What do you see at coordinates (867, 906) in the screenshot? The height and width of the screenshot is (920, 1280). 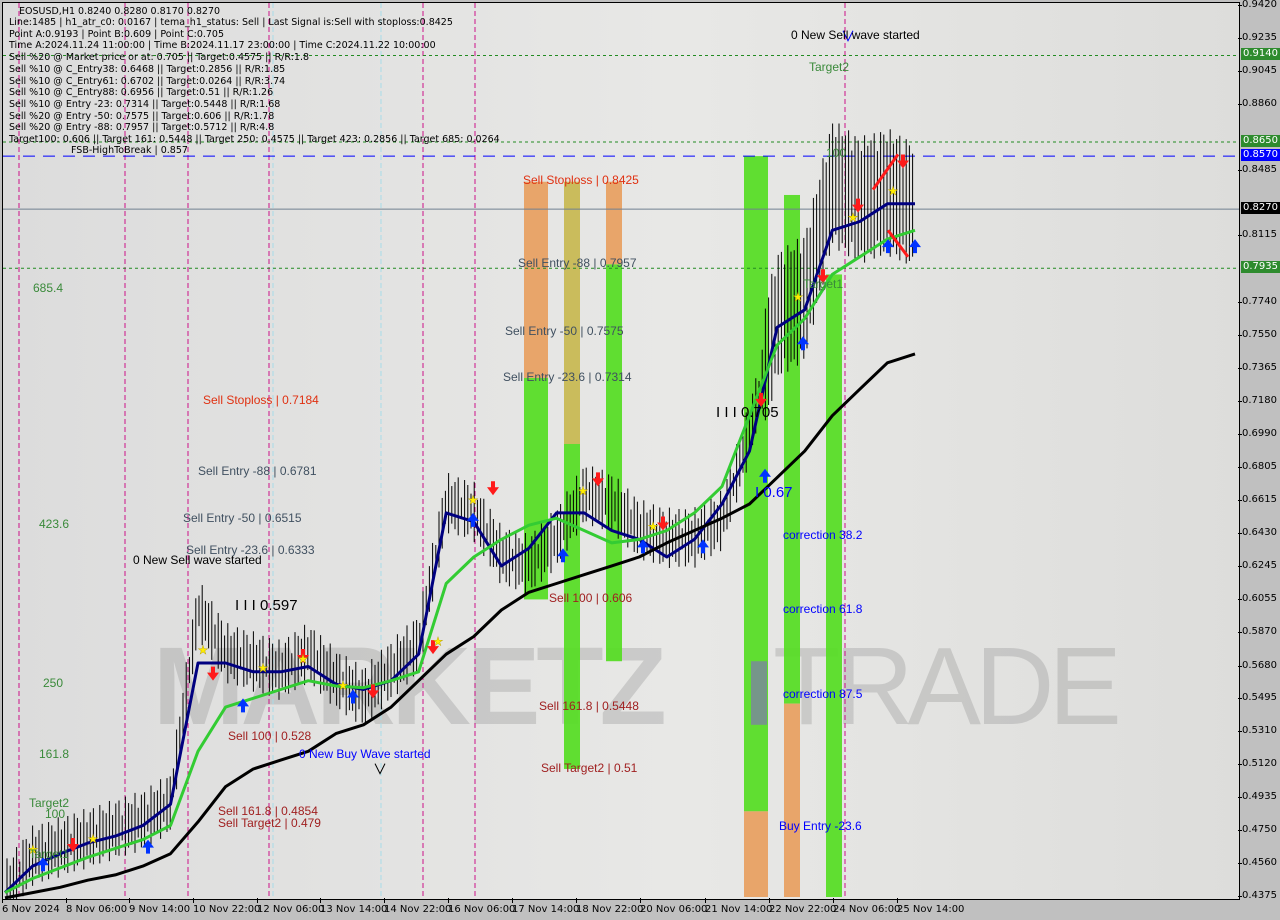 I see `x-tick-label: 24 Nov 06:00` at bounding box center [867, 906].